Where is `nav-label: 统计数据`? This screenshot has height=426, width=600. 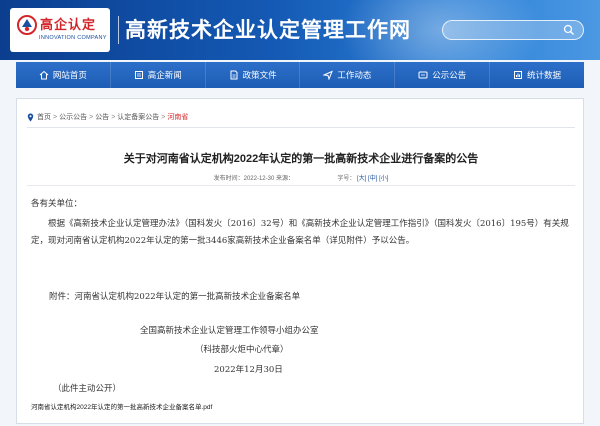
nav-label: 统计数据 is located at coordinates (544, 75).